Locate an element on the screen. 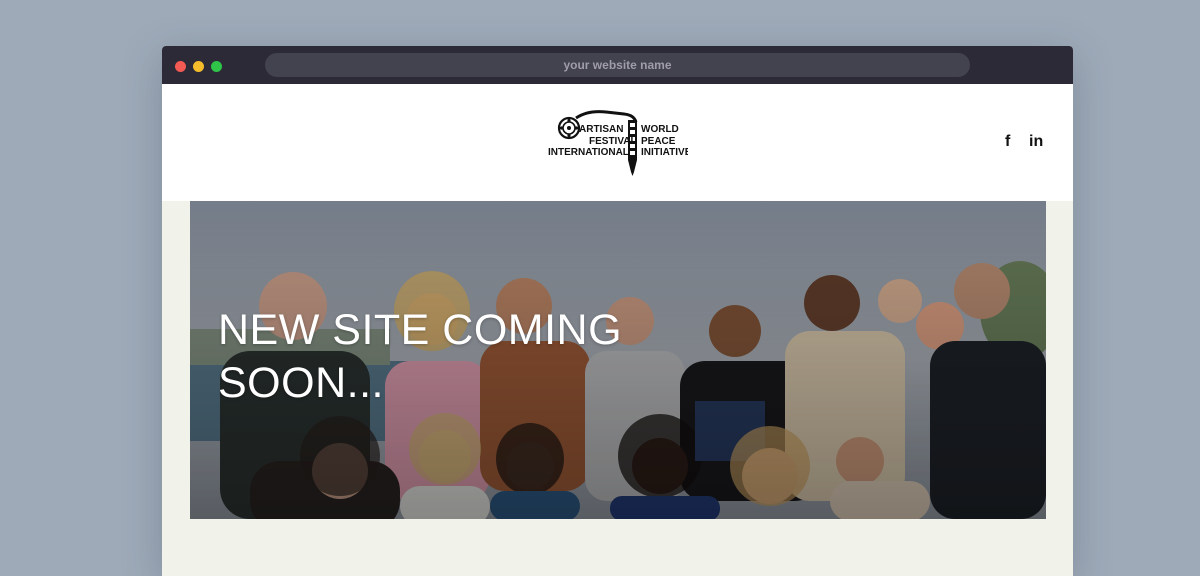  linkedin-icon: in is located at coordinates (1036, 142).